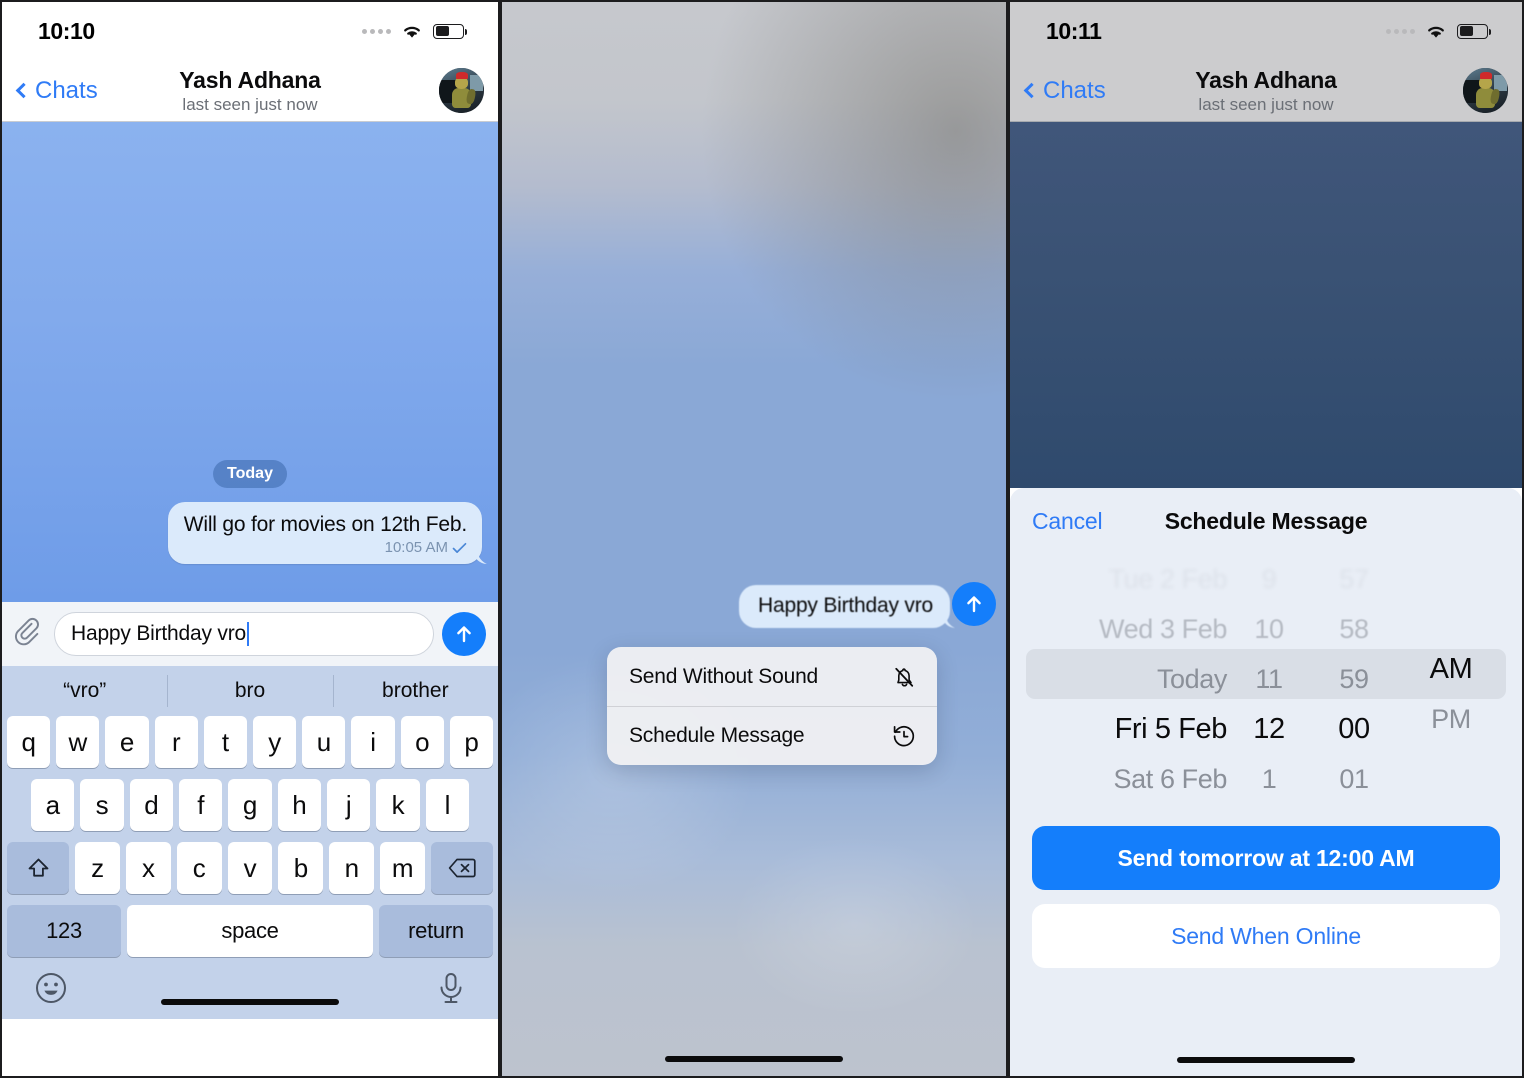 Image resolution: width=1524 pixels, height=1078 pixels. Describe the element at coordinates (1192, 679) in the screenshot. I see `picker-date-option: Today` at that location.